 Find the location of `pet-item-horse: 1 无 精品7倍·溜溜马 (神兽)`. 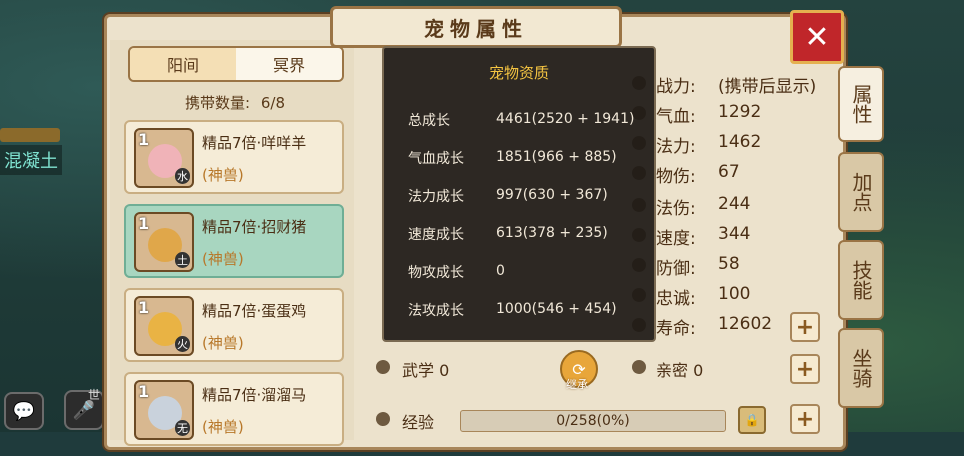

pet-item-horse: 1 无 精品7倍·溜溜马 (神兽) is located at coordinates (234, 409).